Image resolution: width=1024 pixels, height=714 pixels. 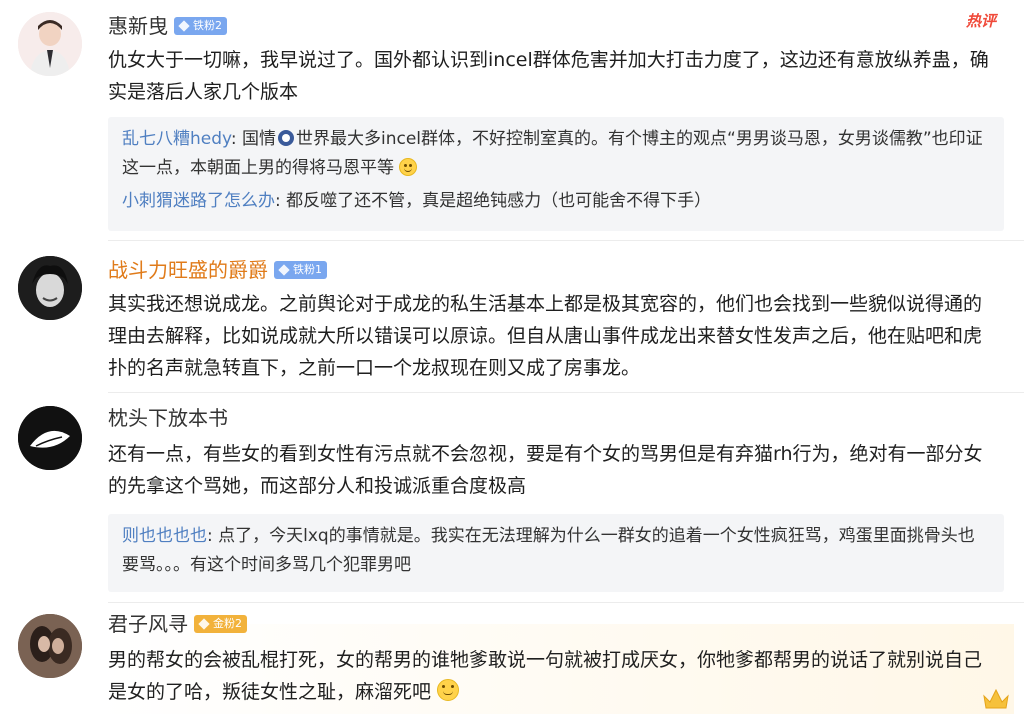 I want to click on reply-text-part: : 国情, so click(x=253, y=139).